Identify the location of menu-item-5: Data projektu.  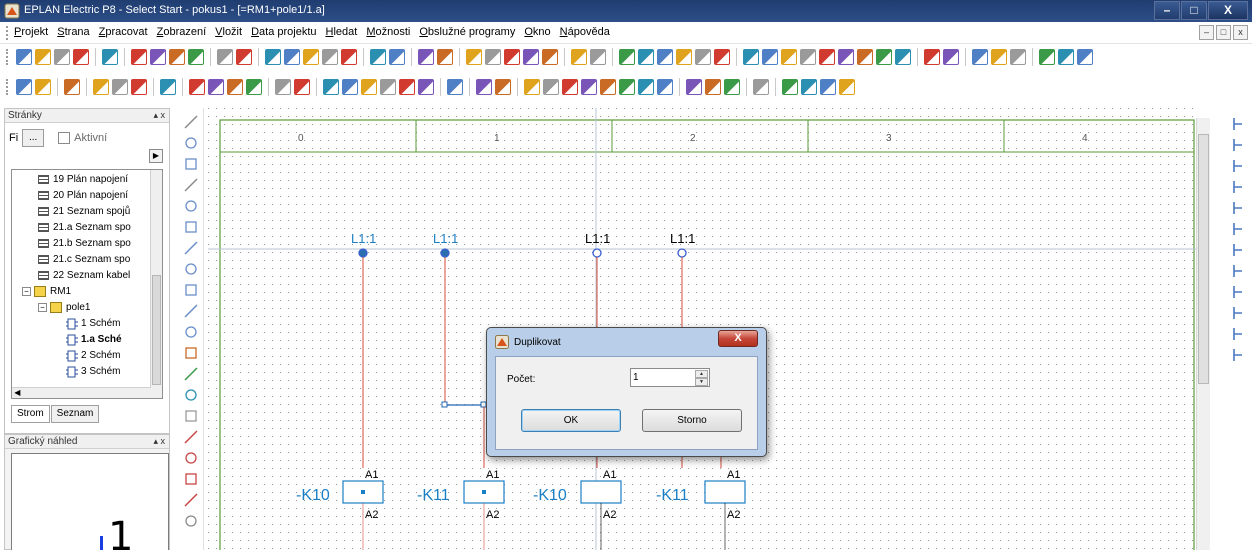
(283, 32).